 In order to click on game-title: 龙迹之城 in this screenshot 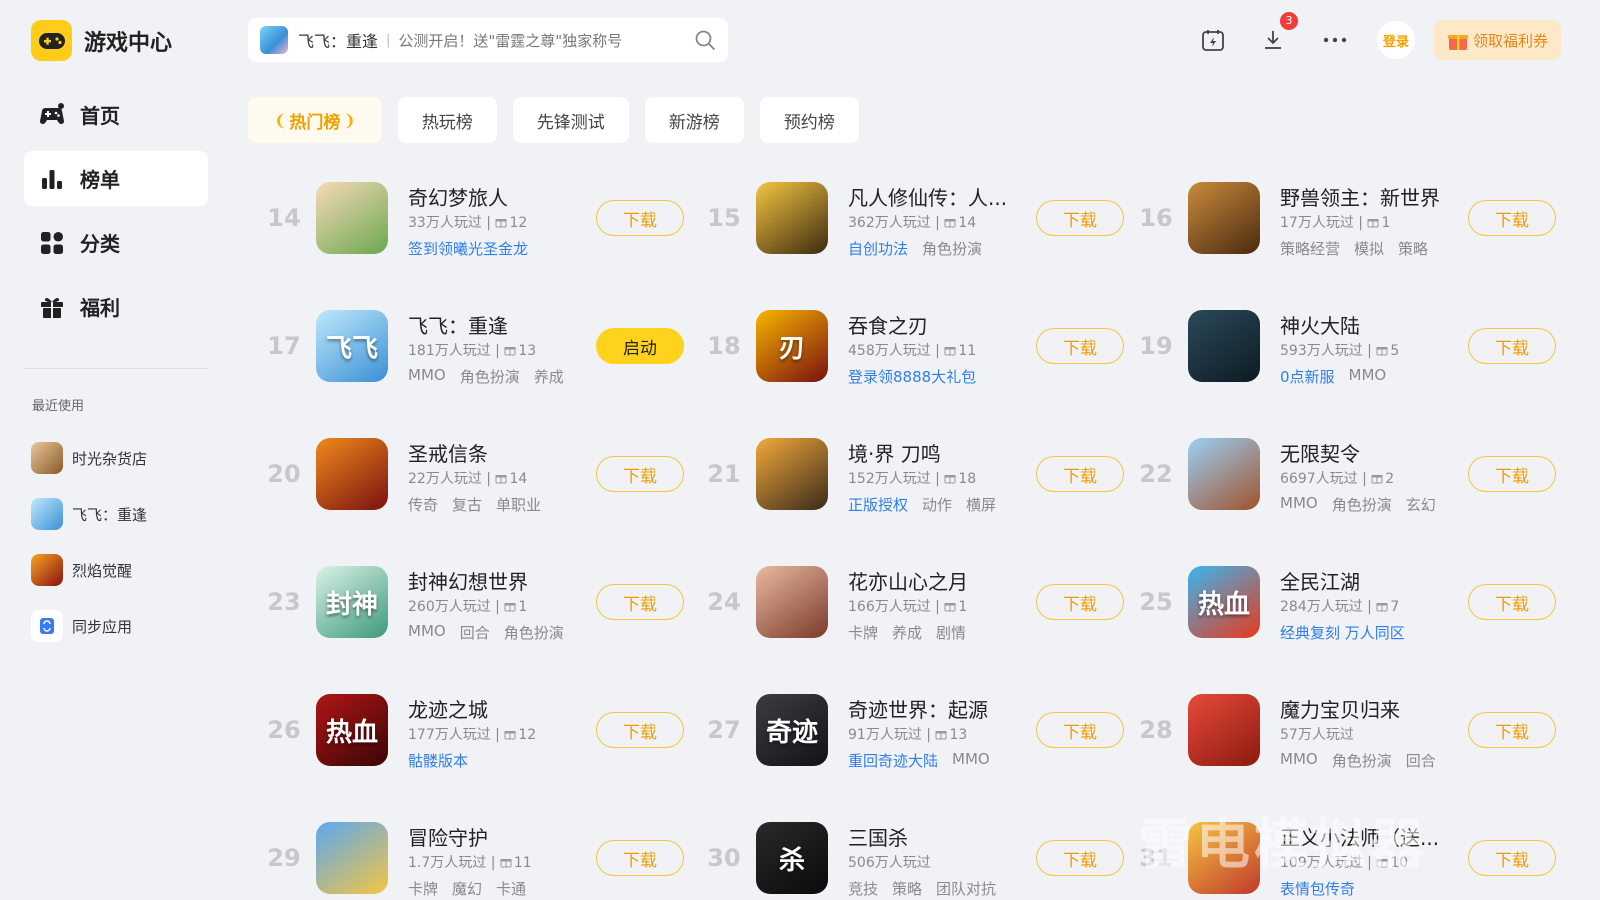, I will do `click(498, 708)`.